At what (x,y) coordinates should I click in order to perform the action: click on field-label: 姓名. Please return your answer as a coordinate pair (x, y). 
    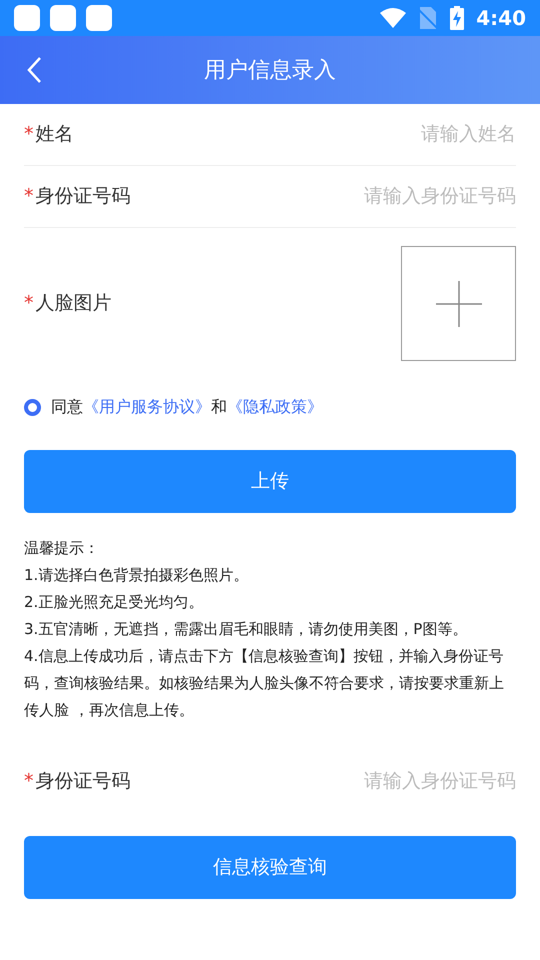
    Looking at the image, I should click on (55, 135).